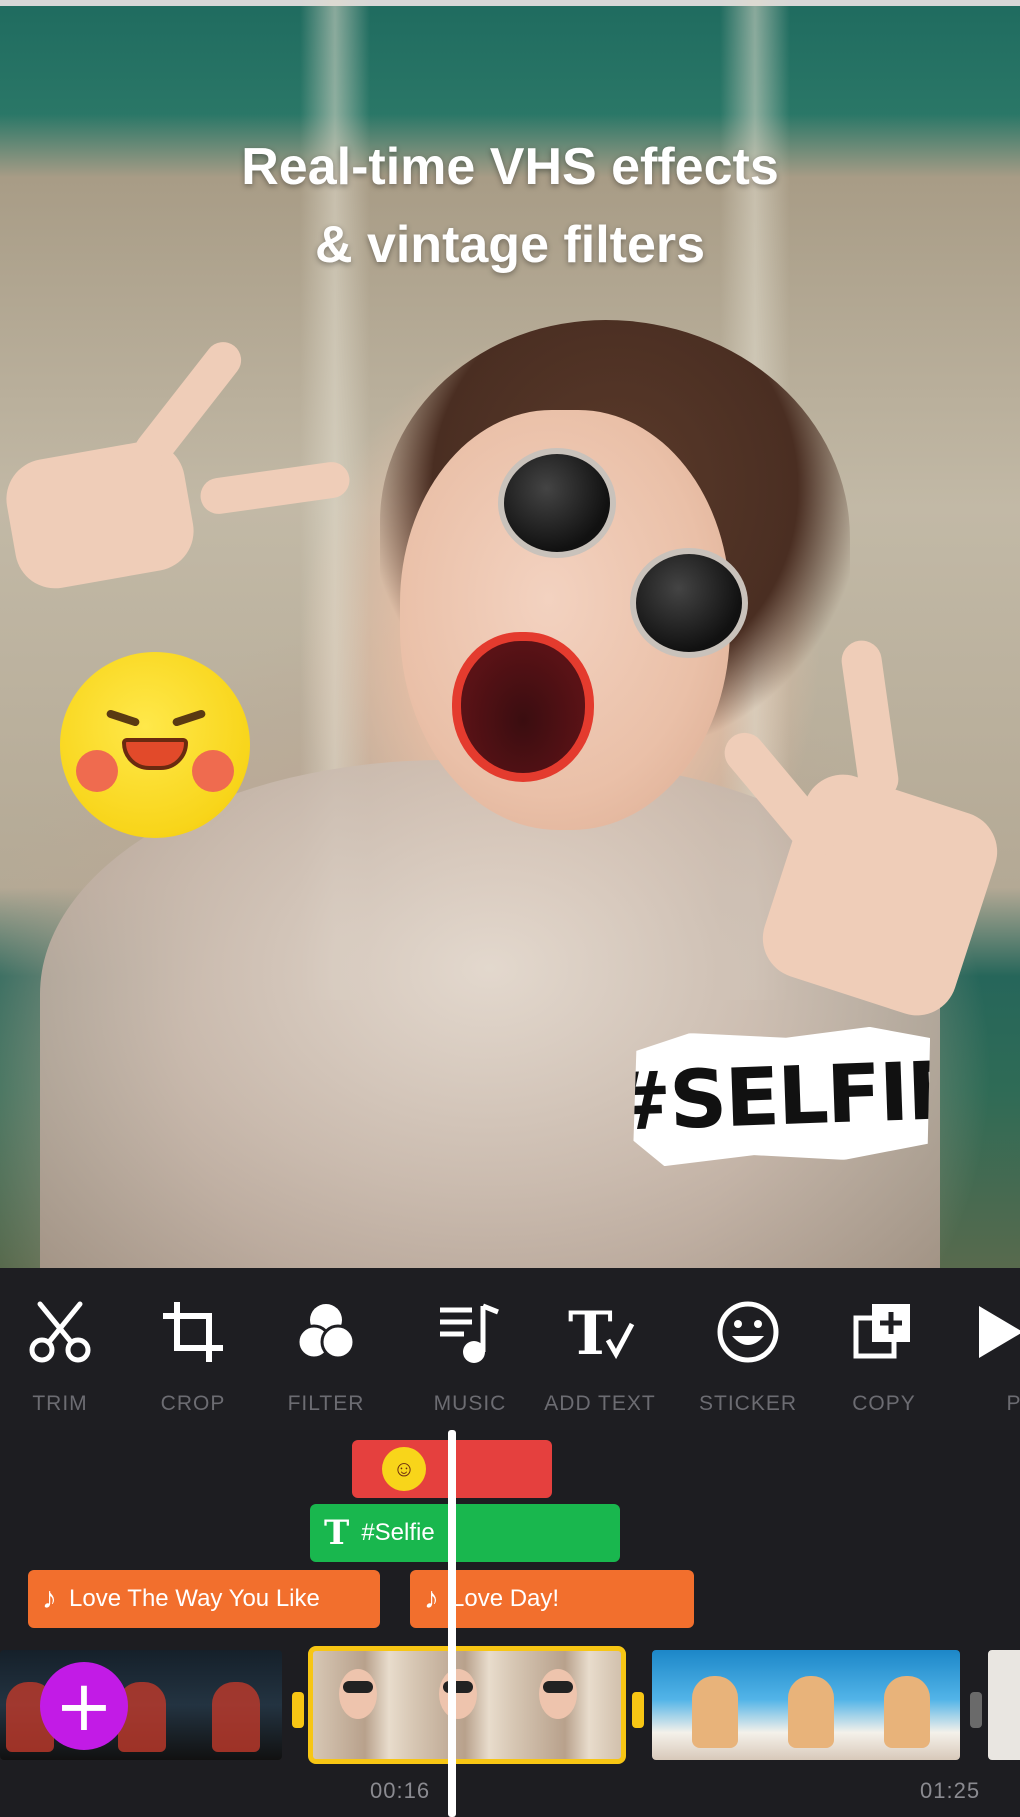 The image size is (1020, 1817). Describe the element at coordinates (747, 1403) in the screenshot. I see `tool-label: STICKER` at that location.